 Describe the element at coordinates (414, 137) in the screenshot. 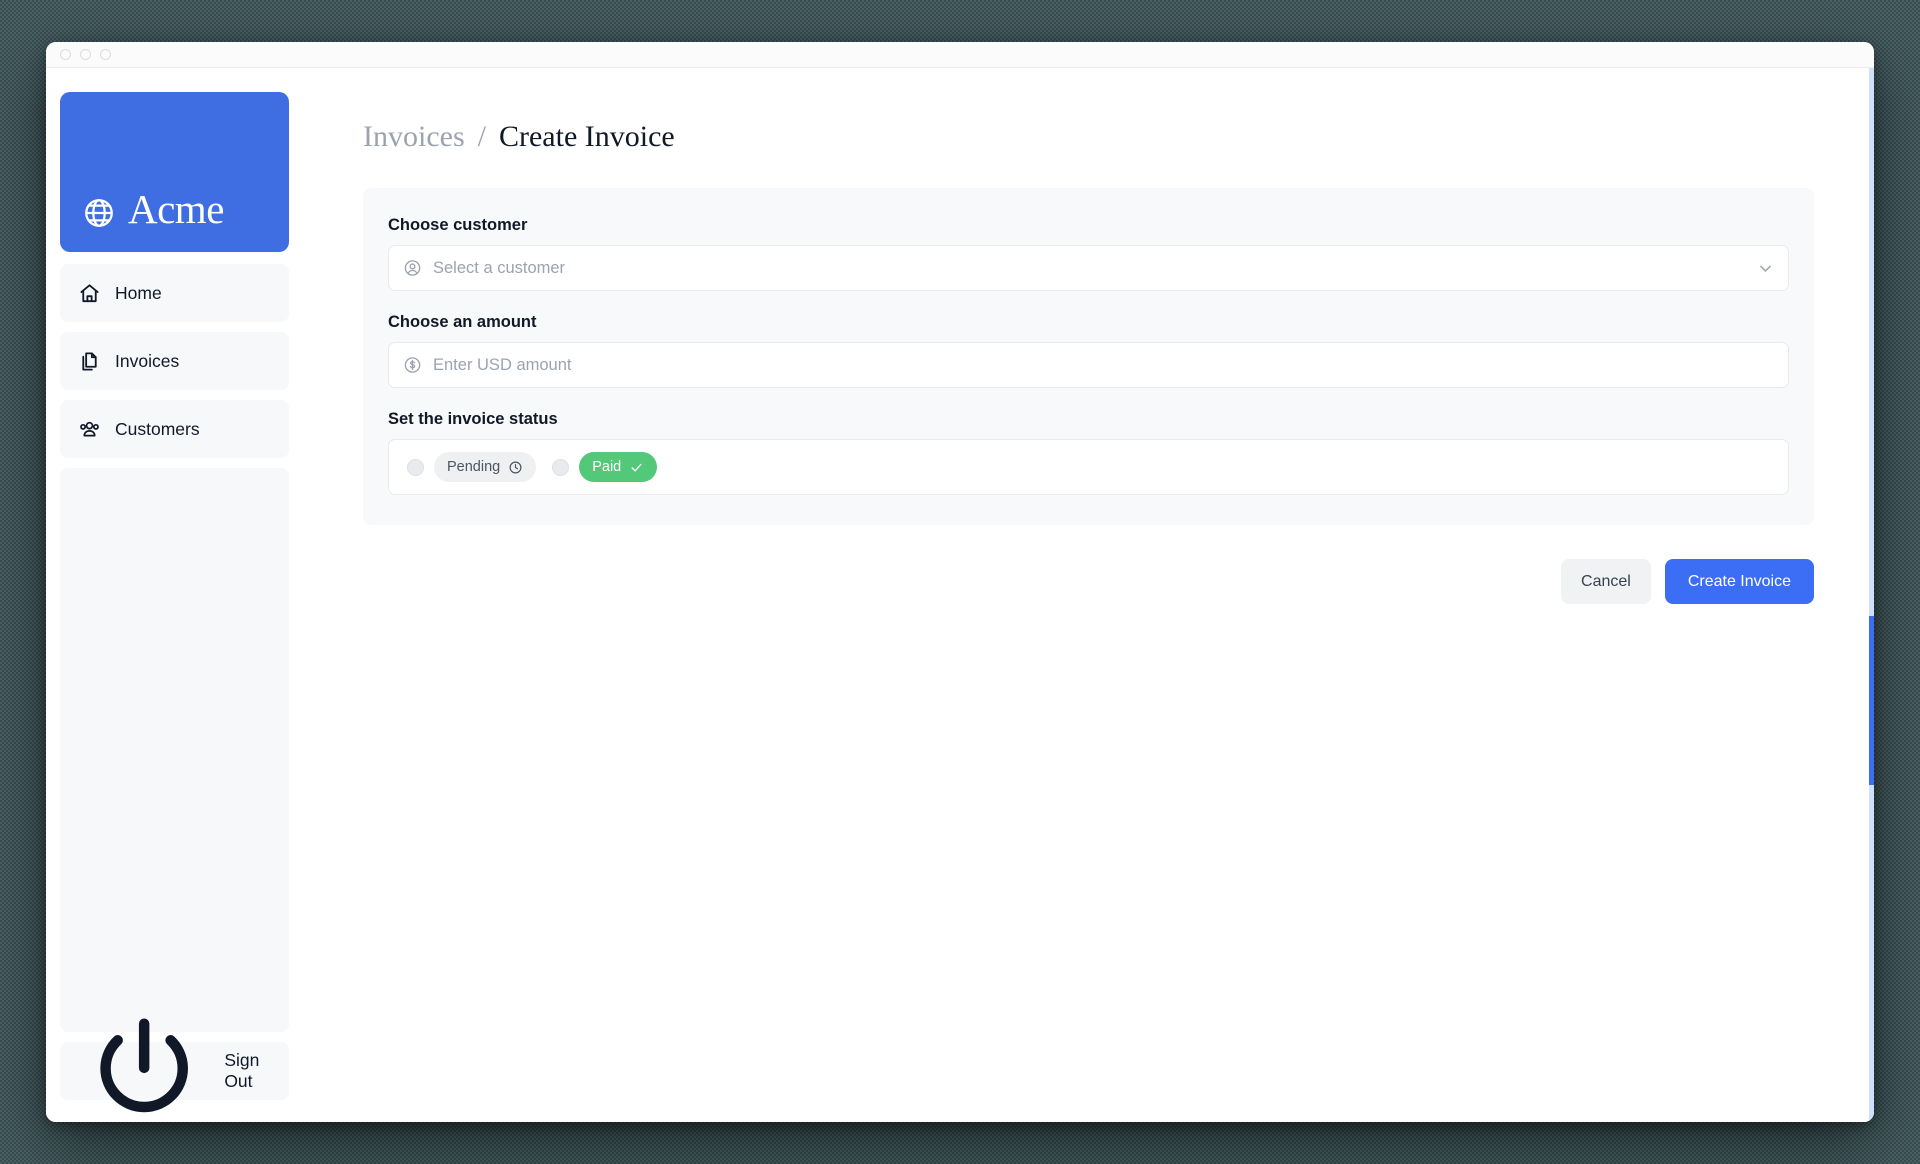

I see `breadcrumb-invoices: Invoices` at that location.